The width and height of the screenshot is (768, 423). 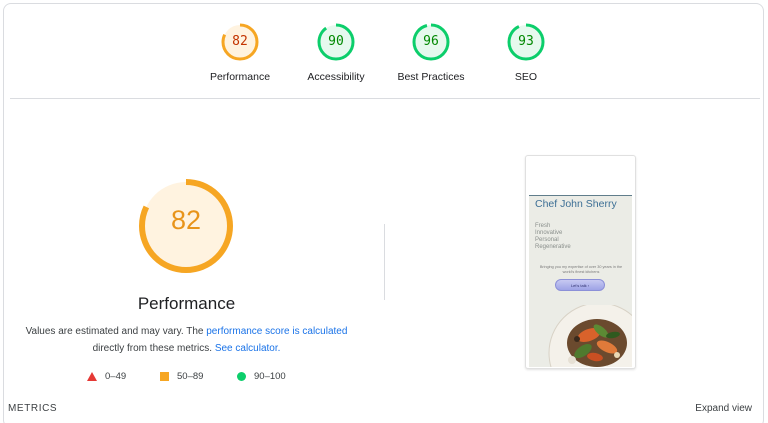 I want to click on legend-item-pass: 90–100, so click(x=261, y=376).